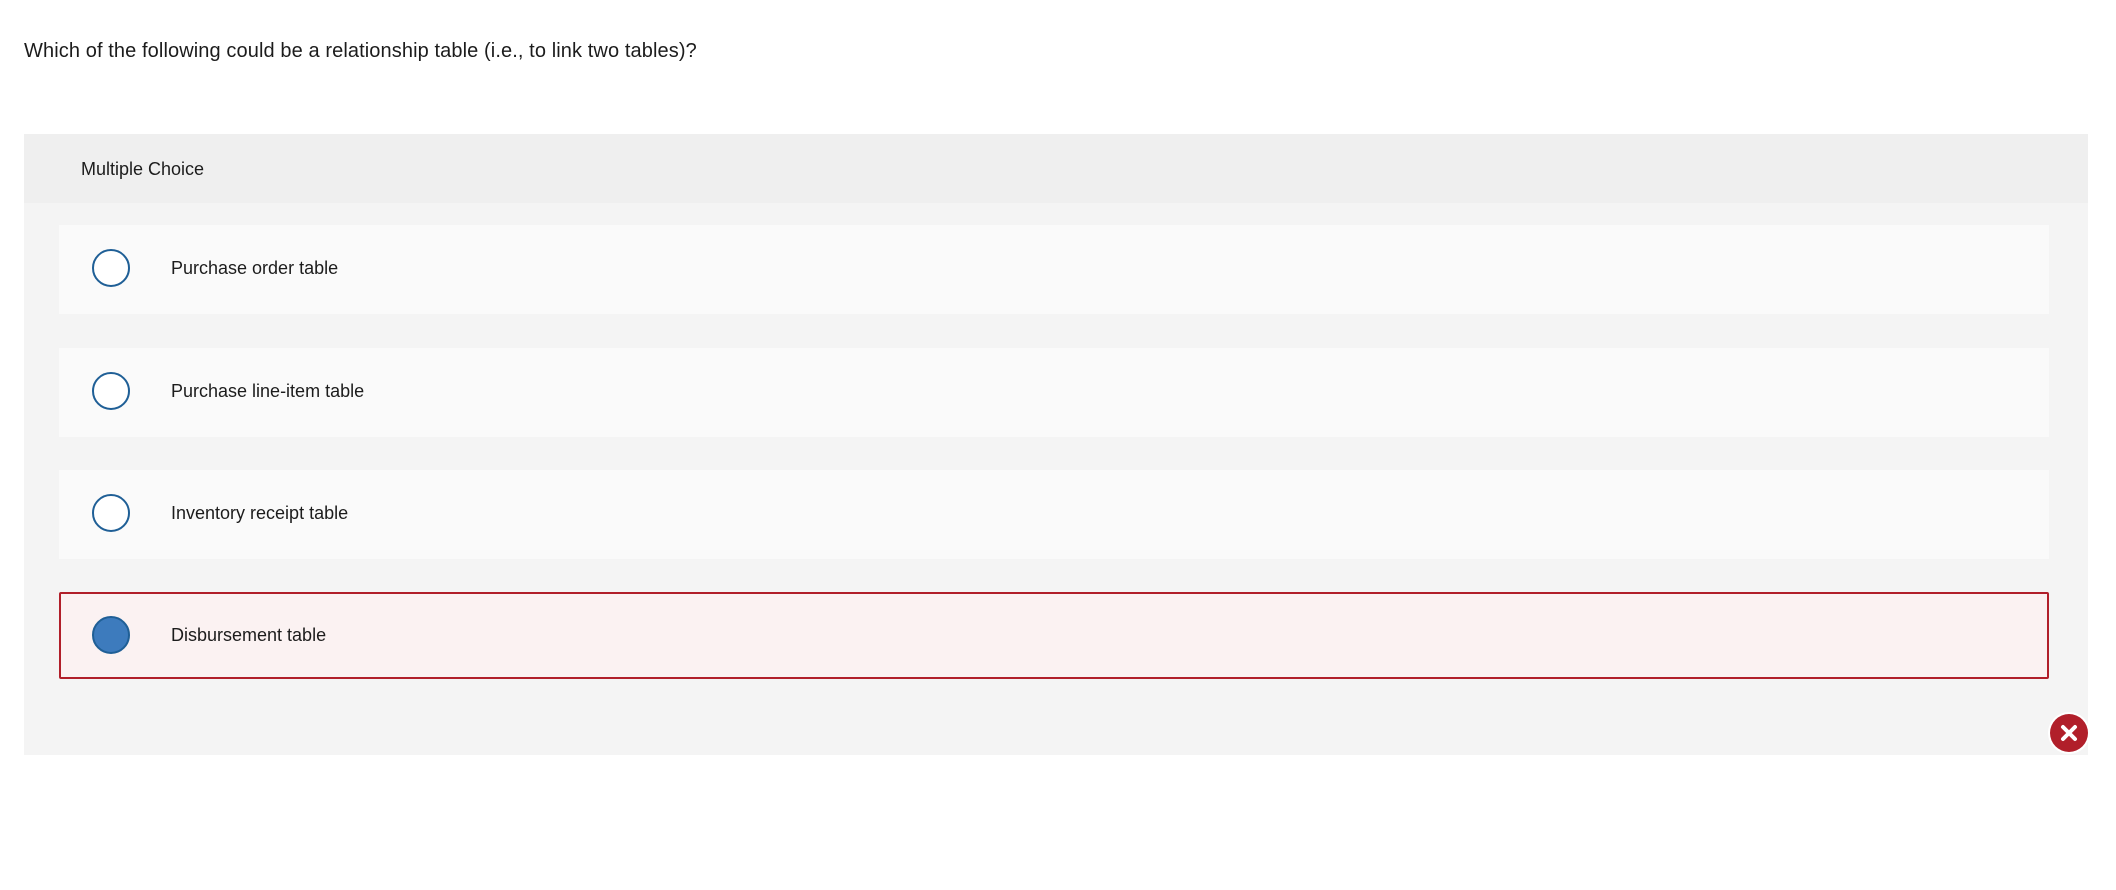 The image size is (2116, 890). What do you see at coordinates (143, 169) in the screenshot?
I see `panel-title: Multiple Choice` at bounding box center [143, 169].